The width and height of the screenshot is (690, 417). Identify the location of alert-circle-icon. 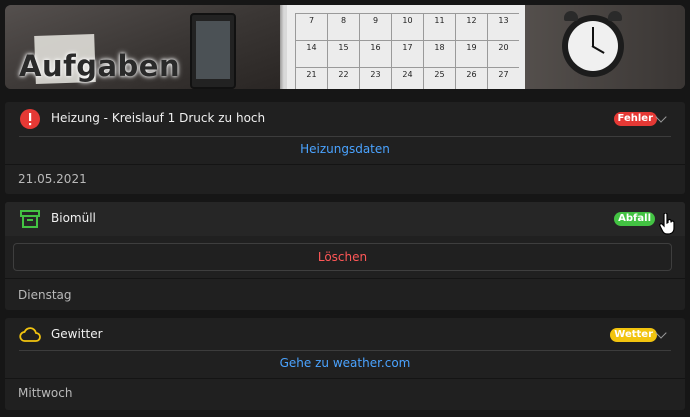
(30, 119).